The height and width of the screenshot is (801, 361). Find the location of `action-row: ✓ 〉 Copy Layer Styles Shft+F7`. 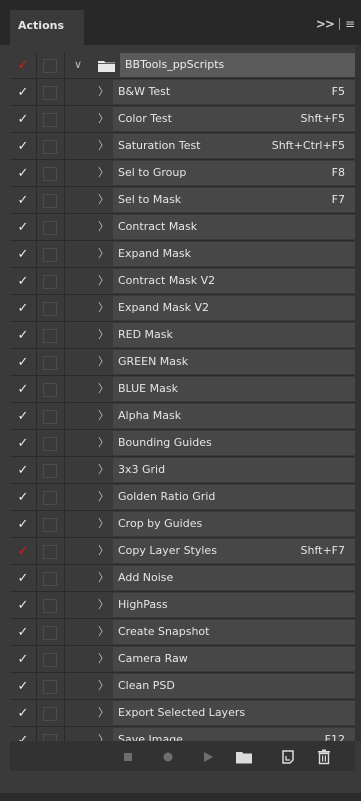

action-row: ✓ 〉 Copy Layer Styles Shft+F7 is located at coordinates (182, 551).